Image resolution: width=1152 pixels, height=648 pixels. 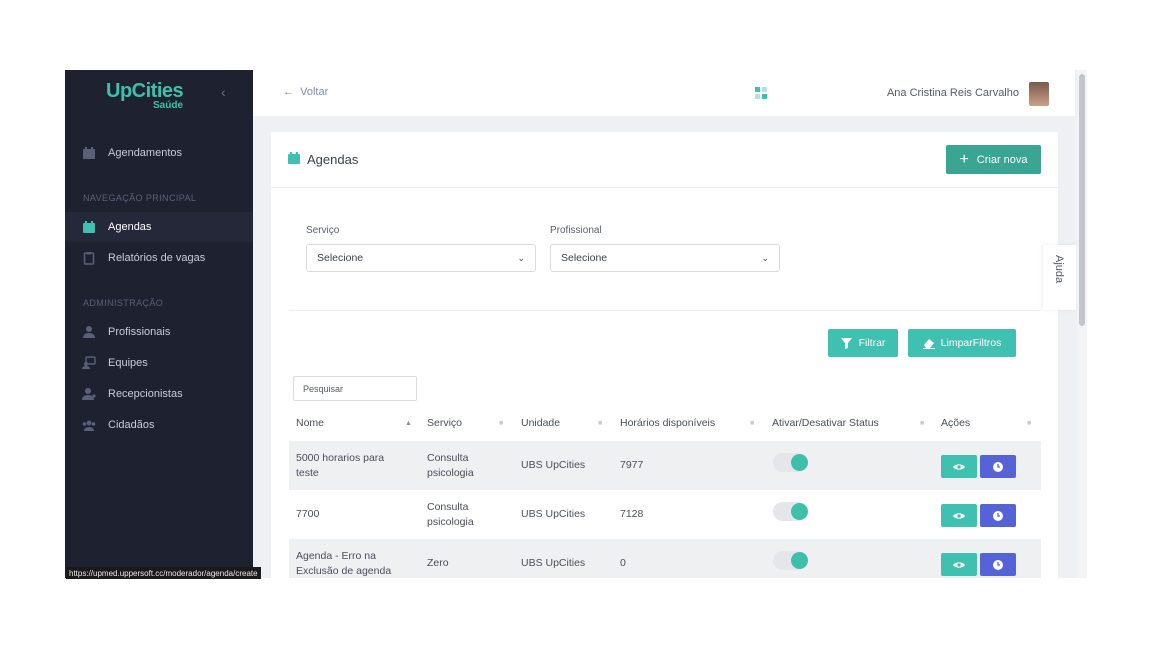 What do you see at coordinates (962, 343) in the screenshot?
I see `clear-filters-button: LimparFiltros` at bounding box center [962, 343].